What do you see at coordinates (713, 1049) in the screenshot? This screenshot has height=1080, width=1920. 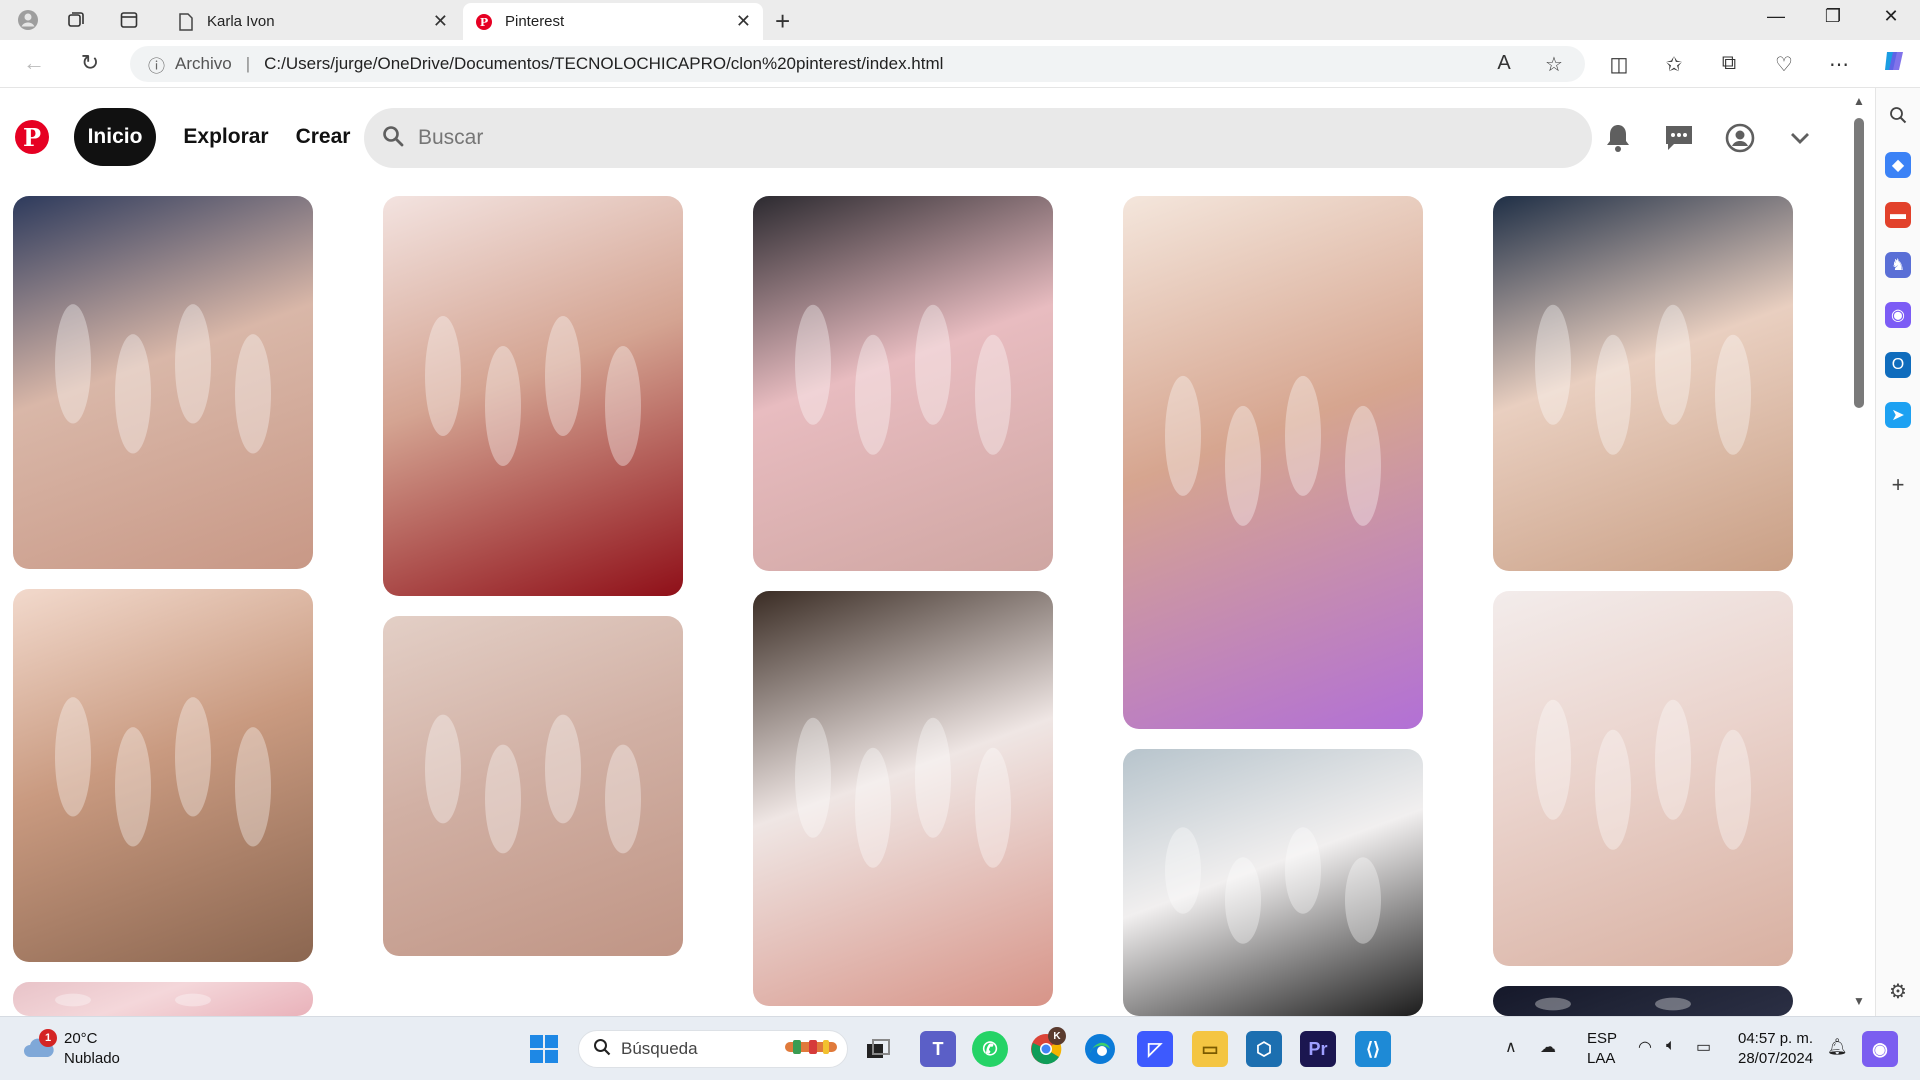 I see `taskbar-search: Búsqueda` at bounding box center [713, 1049].